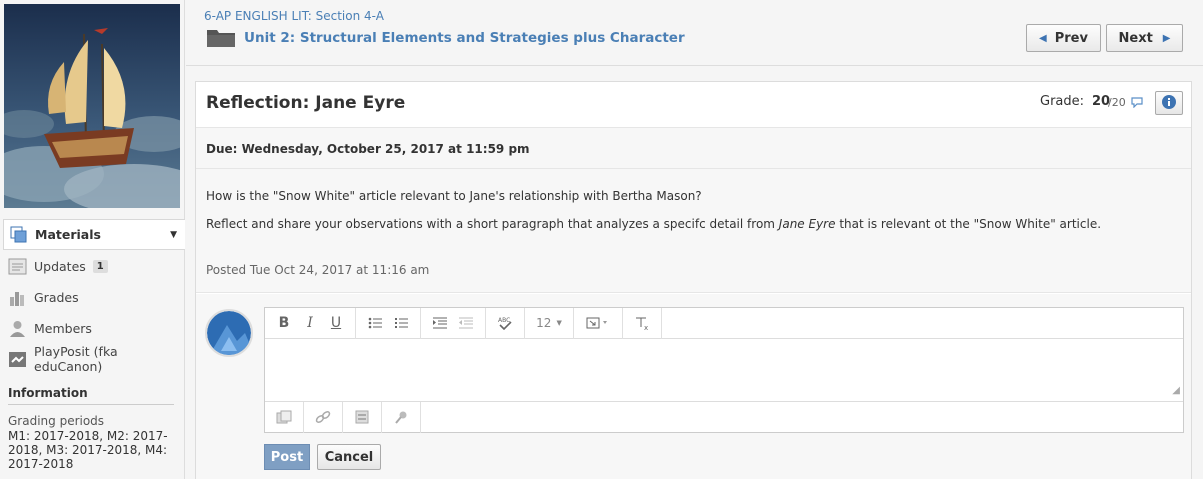 The height and width of the screenshot is (479, 1203). Describe the element at coordinates (221, 38) in the screenshot. I see `folder-icon` at that location.